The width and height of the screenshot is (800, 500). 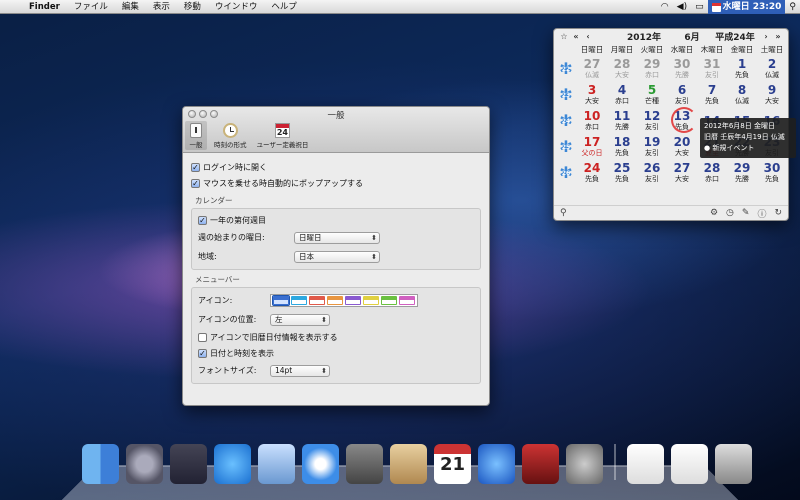 I want to click on safari-icon, so click(x=320, y=464).